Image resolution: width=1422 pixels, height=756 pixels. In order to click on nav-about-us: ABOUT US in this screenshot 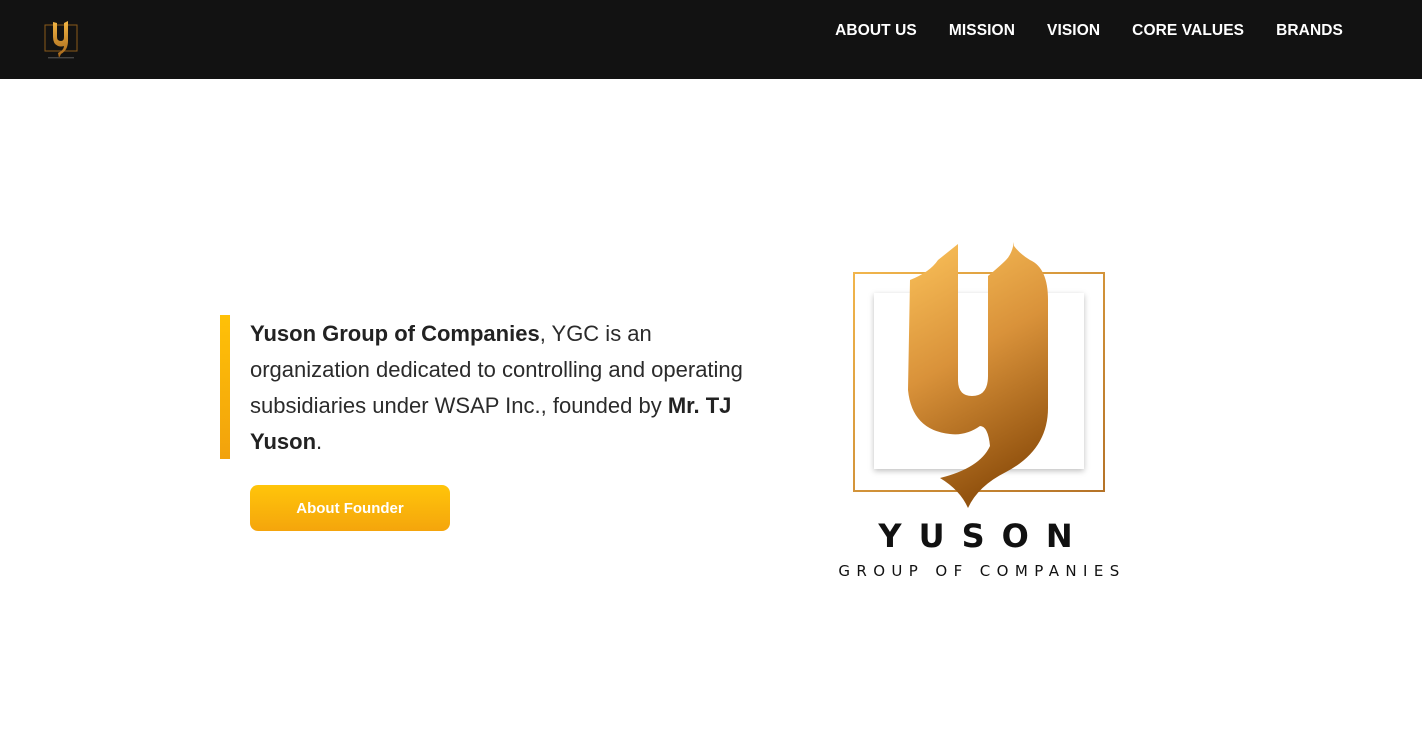, I will do `click(876, 31)`.